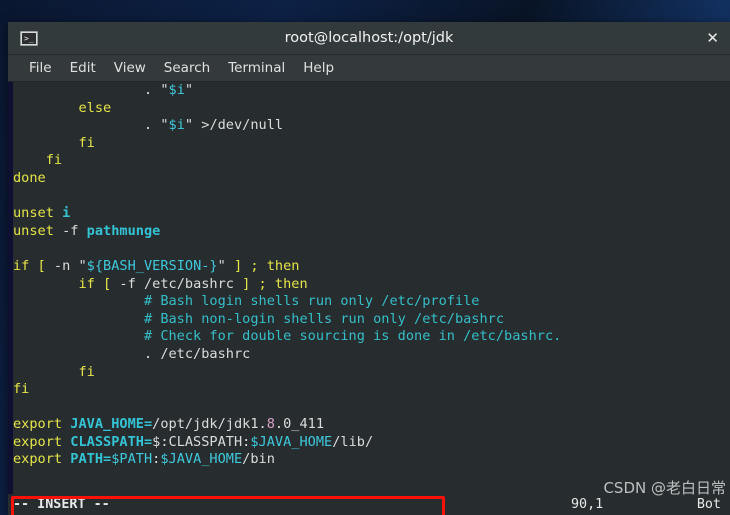 The image size is (730, 515). Describe the element at coordinates (74, 230) in the screenshot. I see `code-token: -f` at that location.